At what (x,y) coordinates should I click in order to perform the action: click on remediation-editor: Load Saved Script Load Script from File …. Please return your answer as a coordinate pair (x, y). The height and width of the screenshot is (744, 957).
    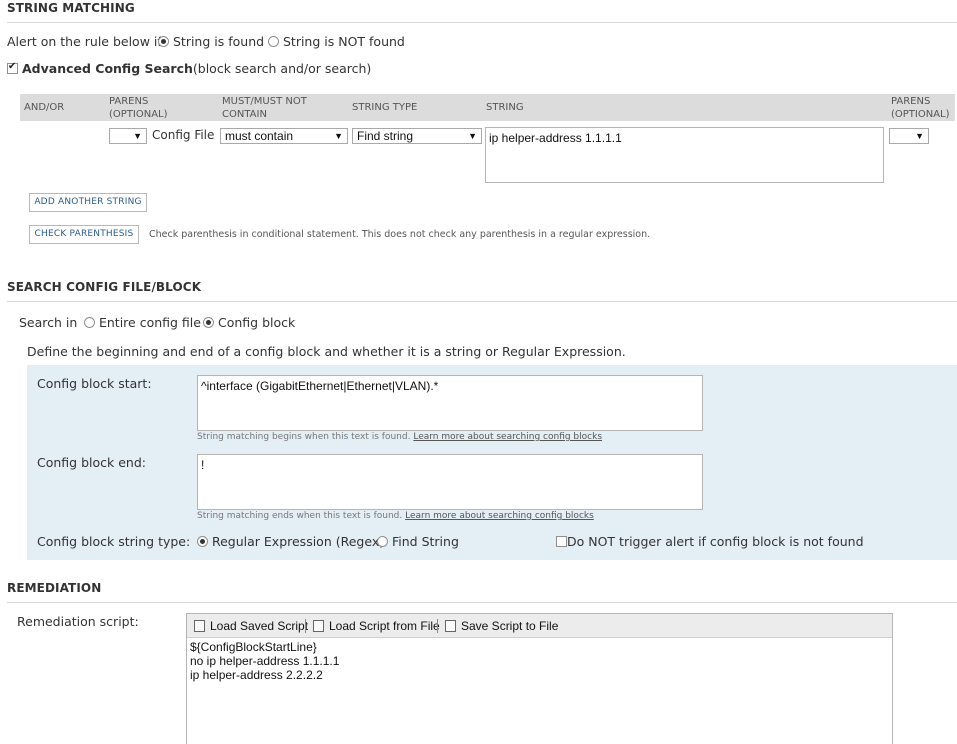
    Looking at the image, I should click on (539, 678).